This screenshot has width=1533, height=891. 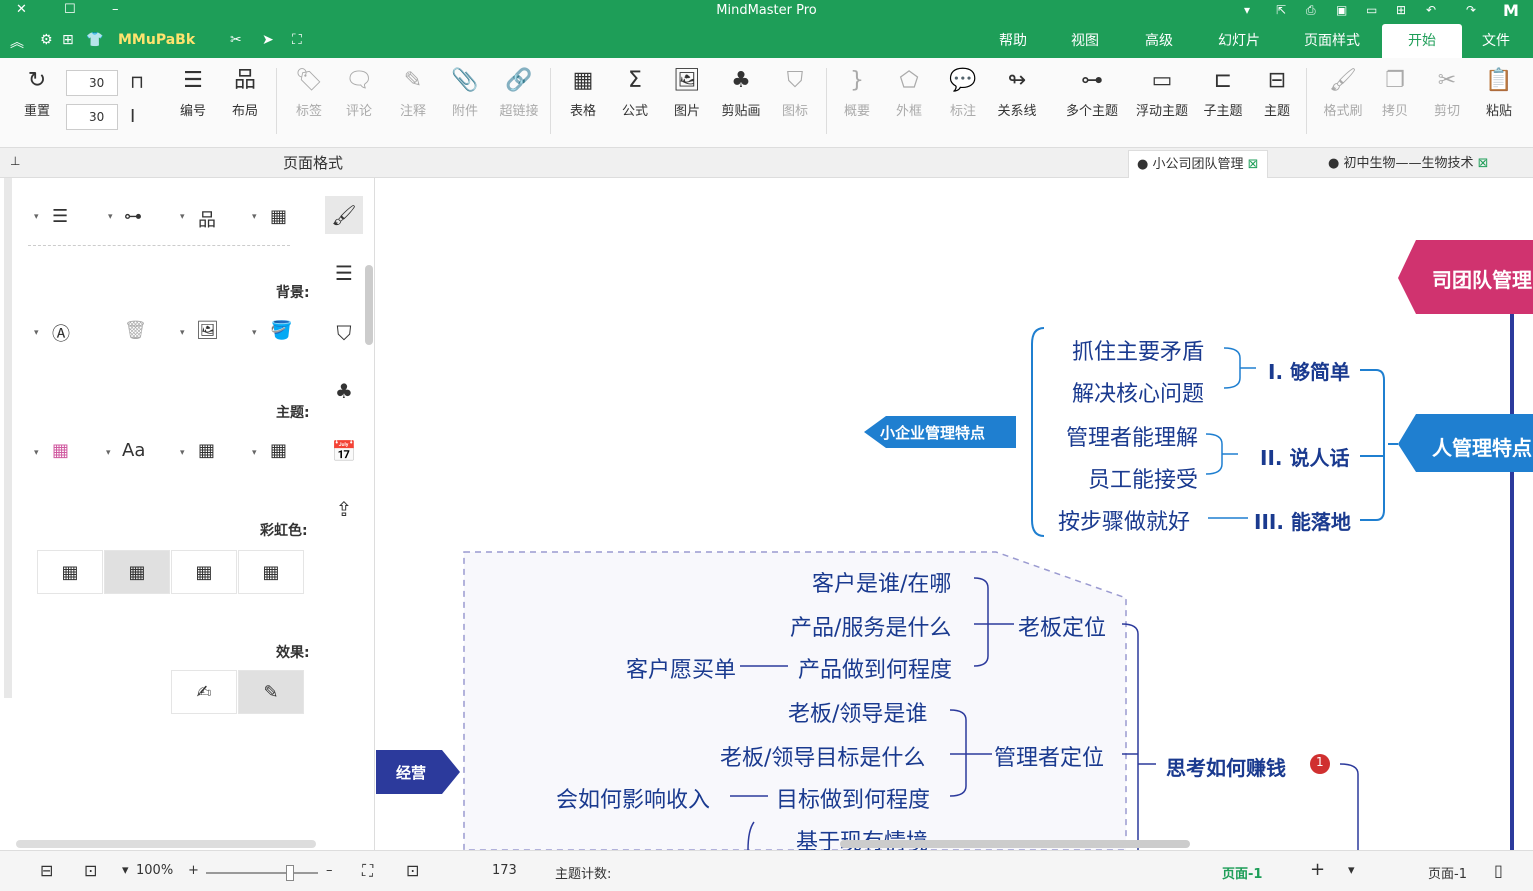 What do you see at coordinates (1498, 870) in the screenshot?
I see `panel-toggle-icon: ▯` at bounding box center [1498, 870].